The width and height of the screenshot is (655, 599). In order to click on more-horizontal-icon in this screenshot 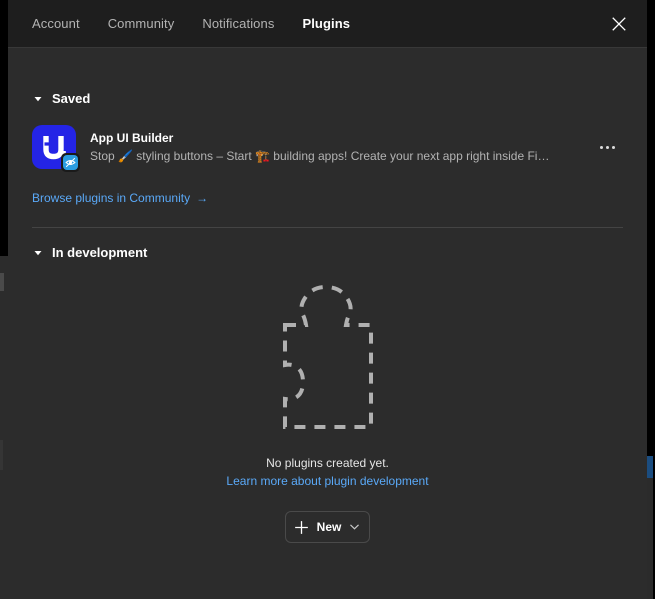, I will do `click(607, 147)`.